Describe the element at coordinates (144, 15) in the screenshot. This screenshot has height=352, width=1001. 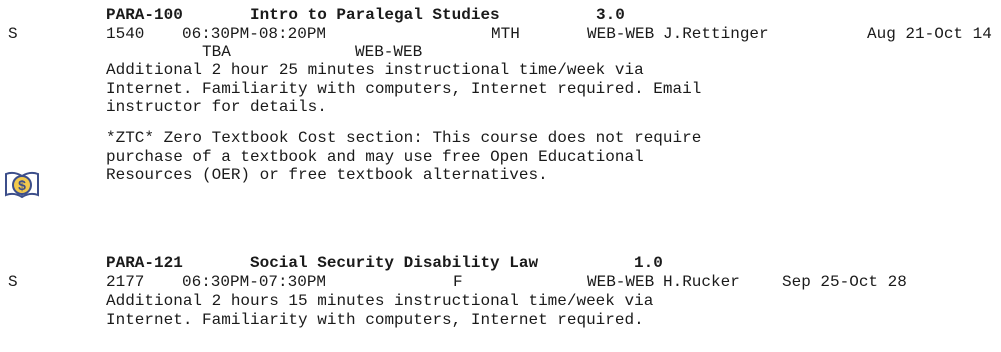
I see `course-code: PARA-100` at that location.